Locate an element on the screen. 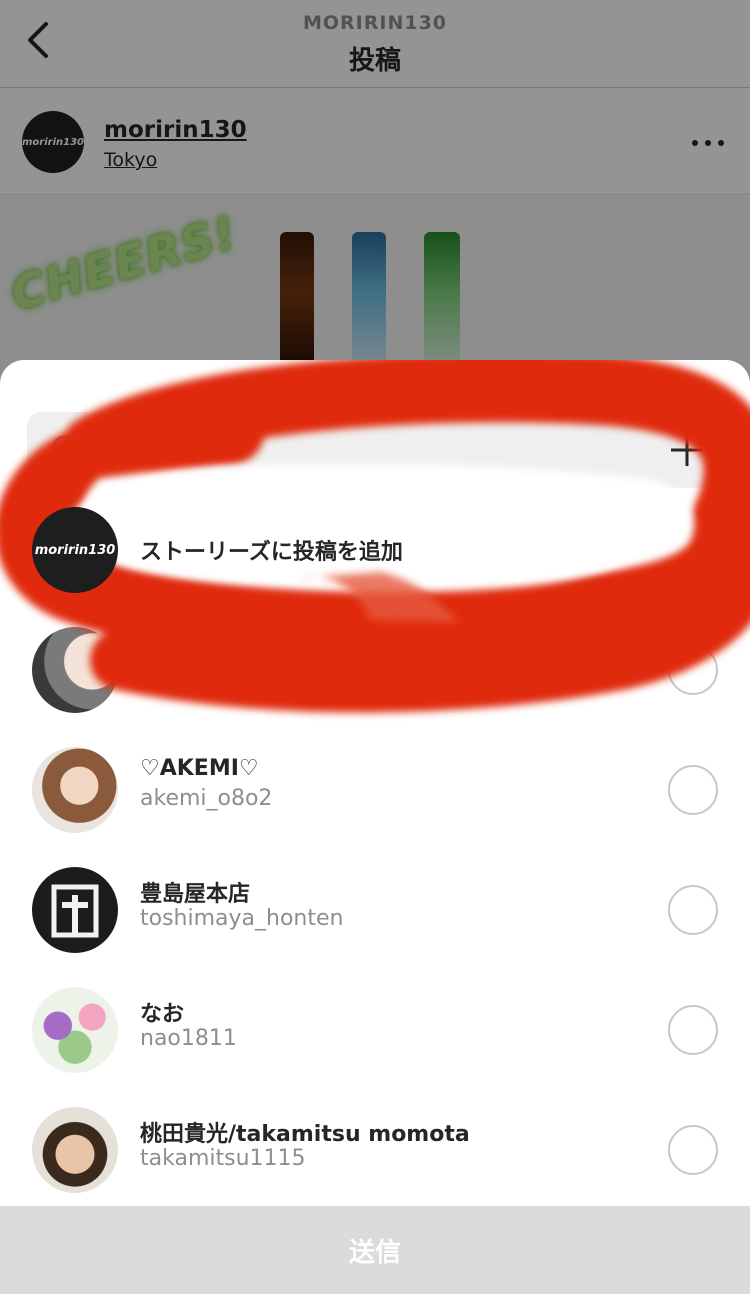  recipient-handle: nao1811 is located at coordinates (188, 1038).